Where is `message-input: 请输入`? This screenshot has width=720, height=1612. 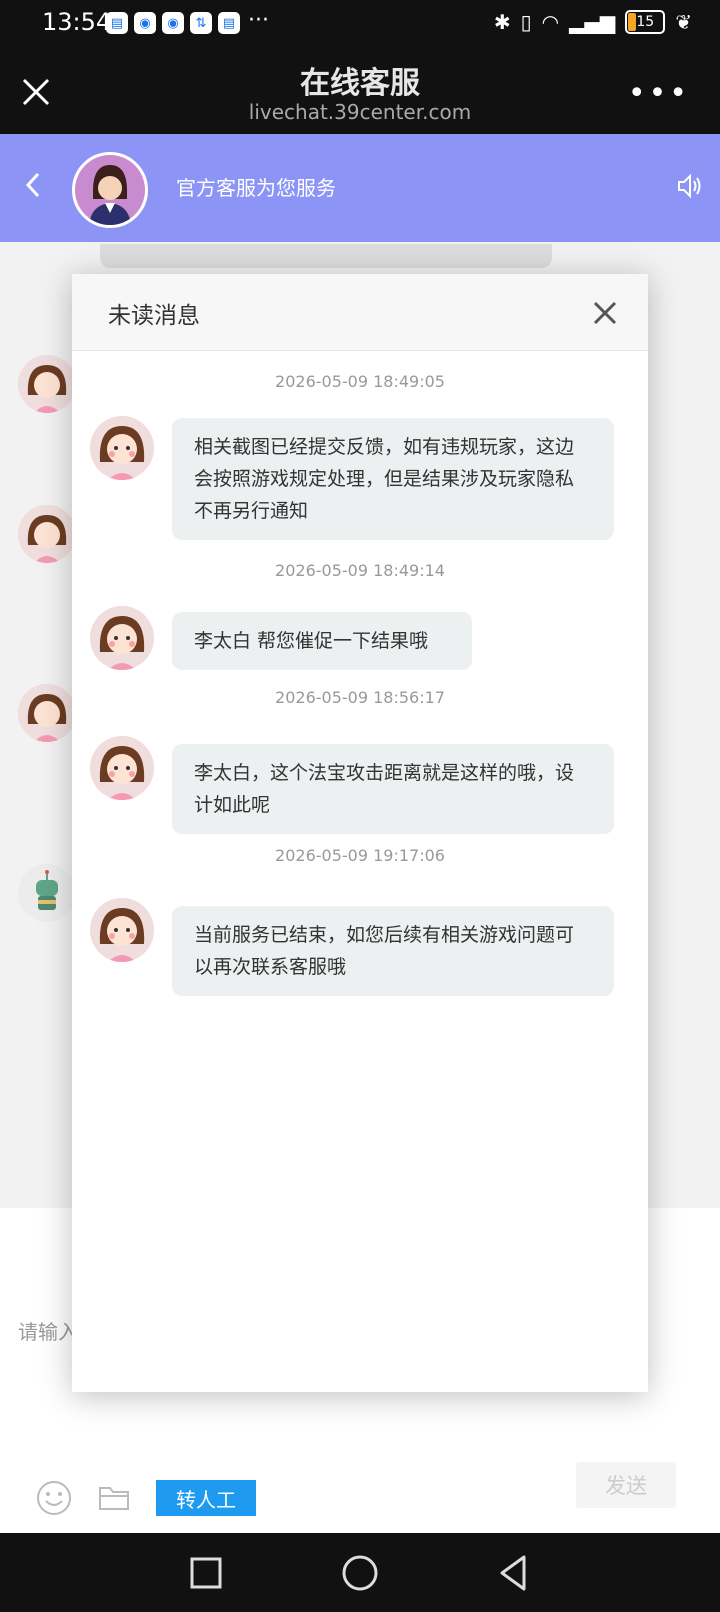
message-input: 请输入 is located at coordinates (48, 1330).